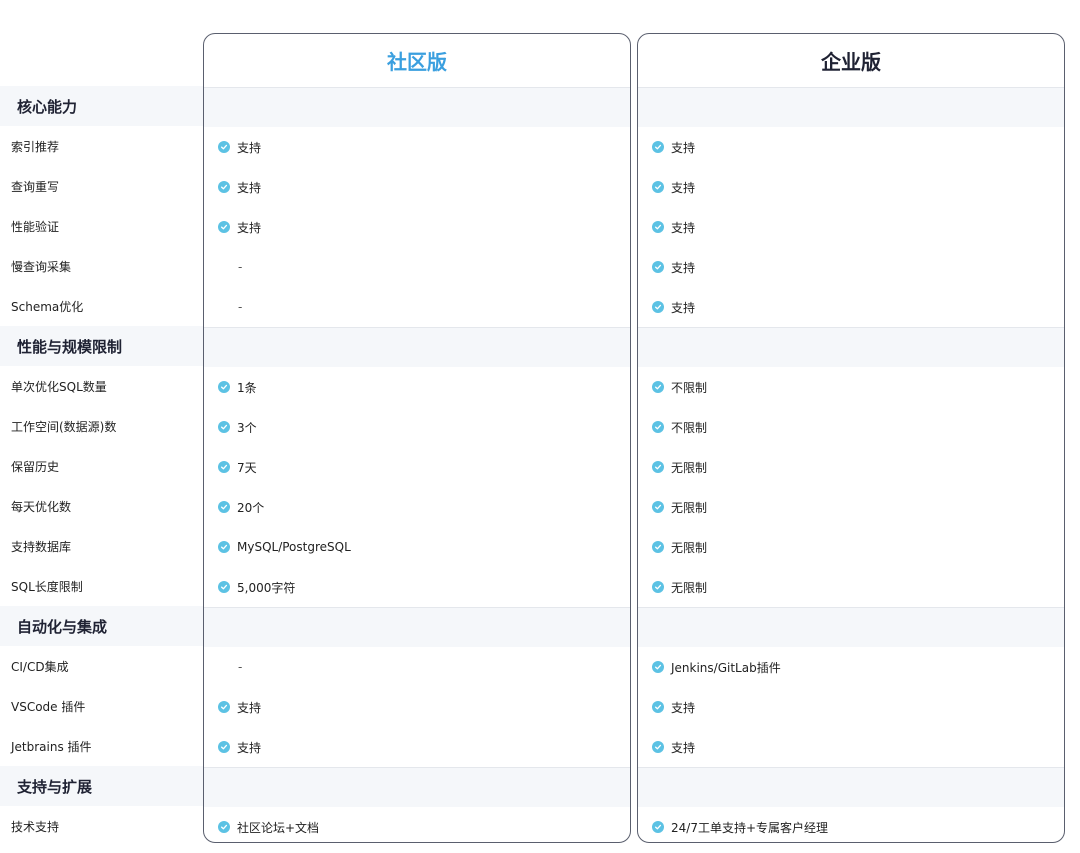 This screenshot has height=853, width=1080. I want to click on feature-label: 工作空间(数据源)数, so click(64, 426).